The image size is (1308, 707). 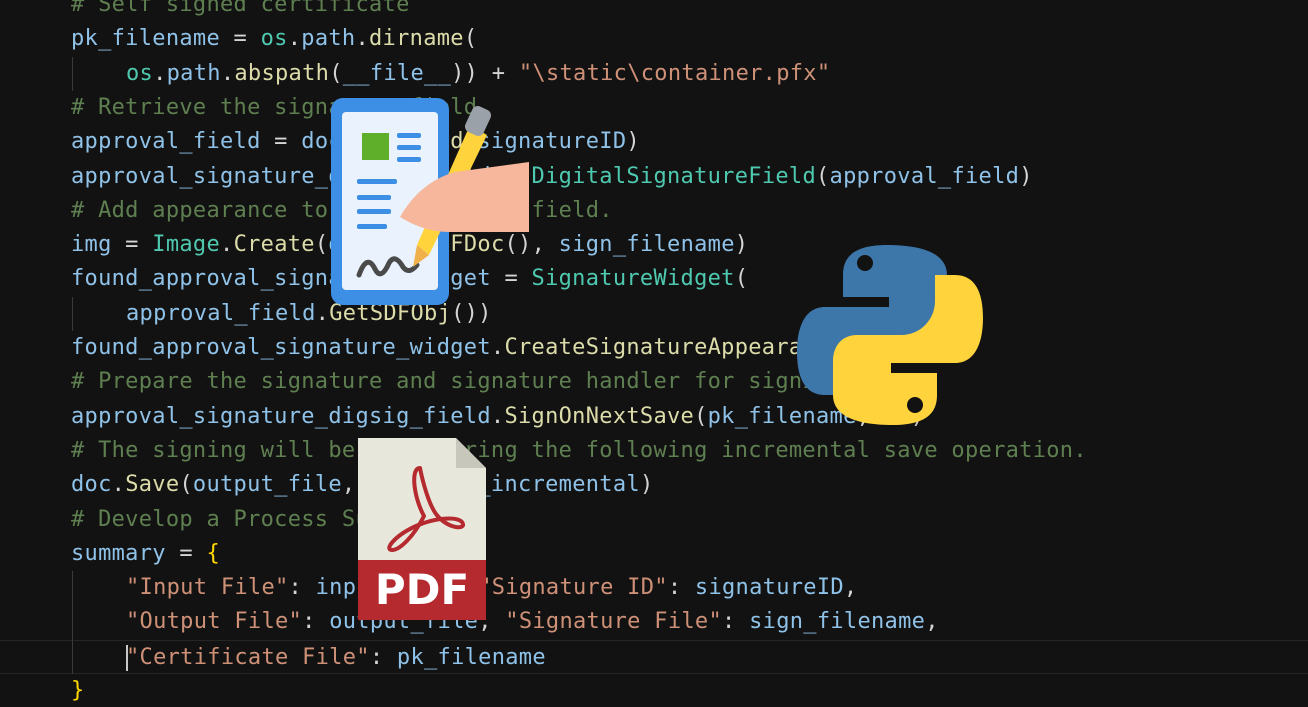 What do you see at coordinates (213, 553) in the screenshot?
I see `code-token: {` at bounding box center [213, 553].